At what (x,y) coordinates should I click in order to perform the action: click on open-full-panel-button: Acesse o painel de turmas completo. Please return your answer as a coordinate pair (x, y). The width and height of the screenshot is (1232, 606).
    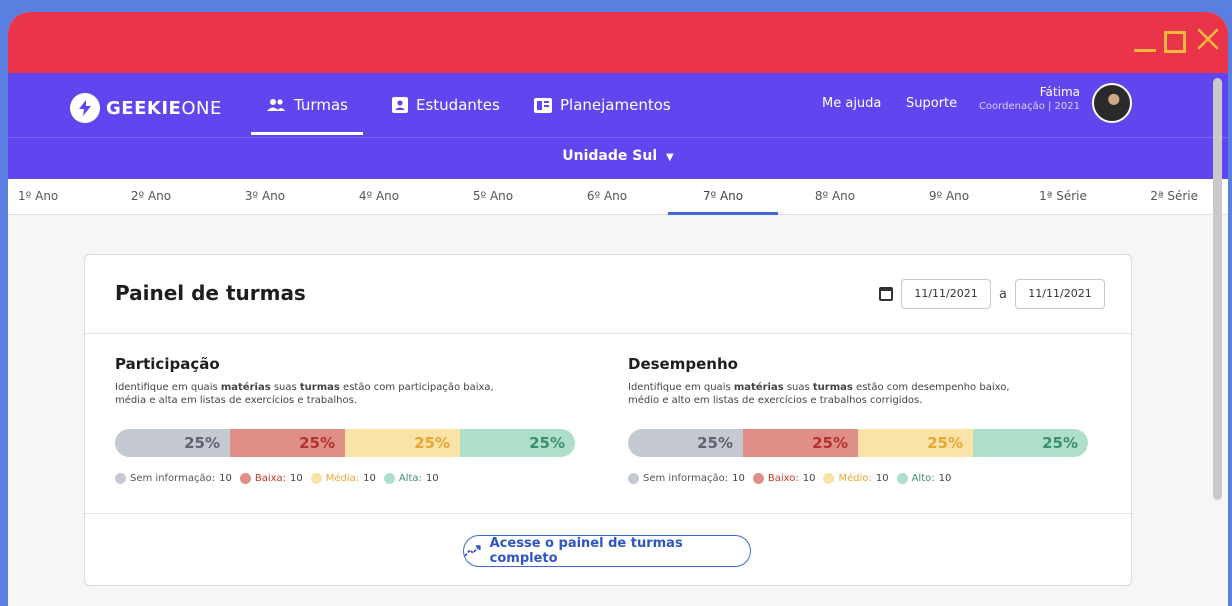
    Looking at the image, I should click on (607, 551).